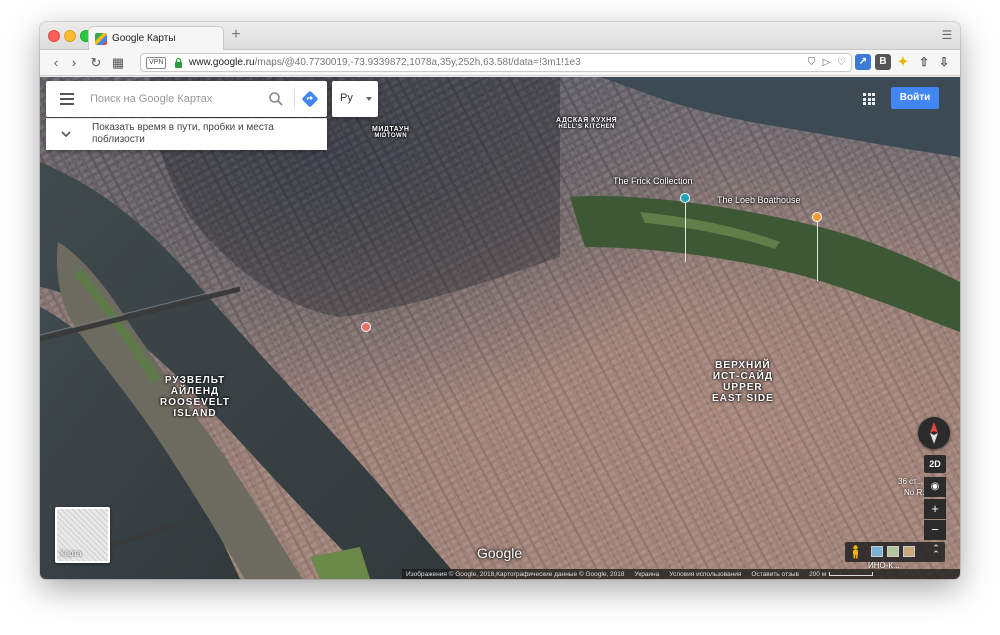 The width and height of the screenshot is (1000, 635). I want to click on reload-button: ↻, so click(96, 63).